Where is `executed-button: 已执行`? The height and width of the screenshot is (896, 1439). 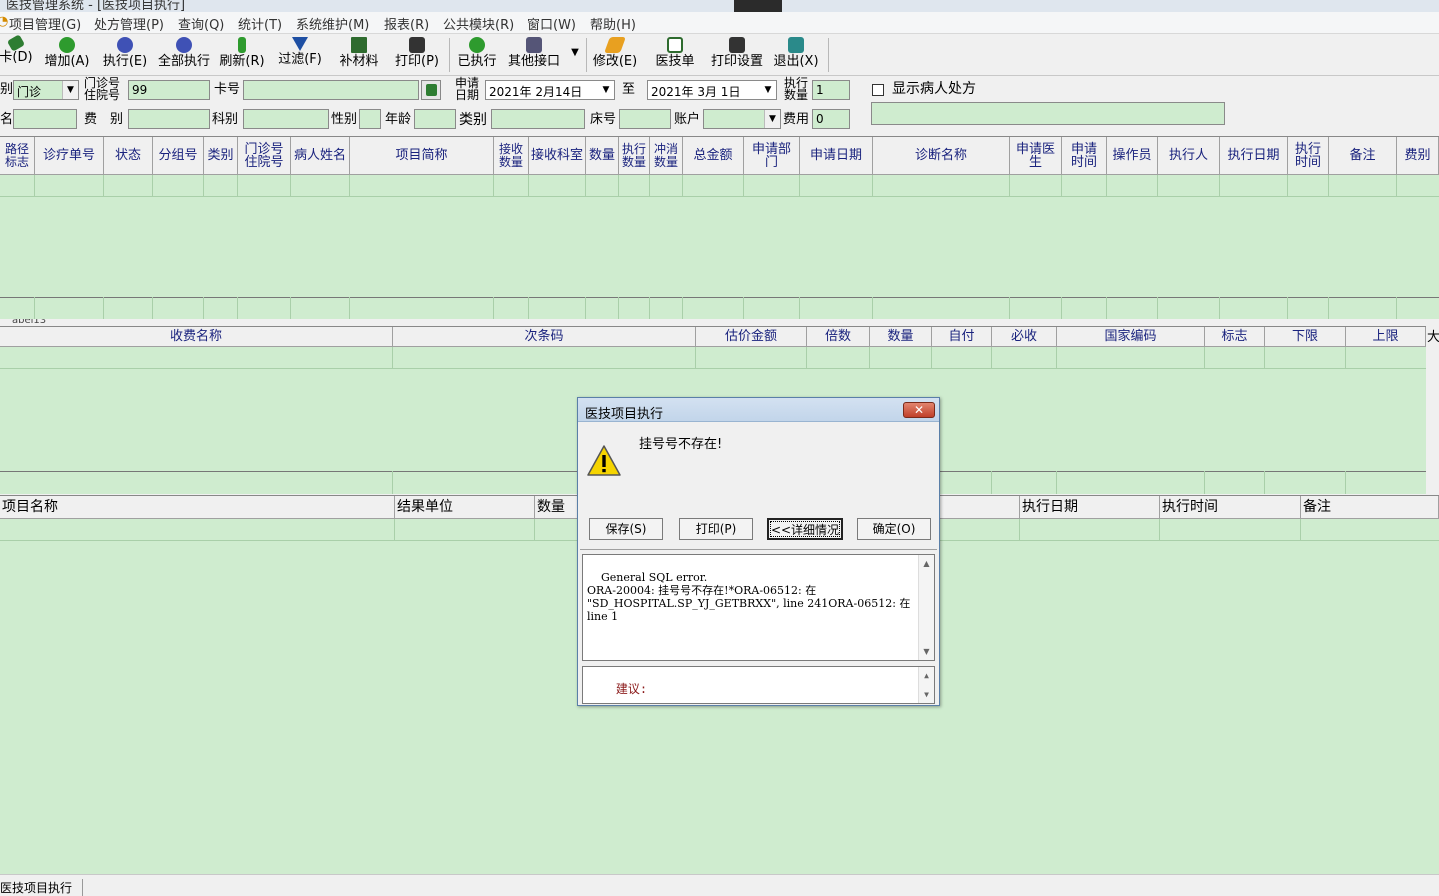
executed-button: 已执行 is located at coordinates (477, 52).